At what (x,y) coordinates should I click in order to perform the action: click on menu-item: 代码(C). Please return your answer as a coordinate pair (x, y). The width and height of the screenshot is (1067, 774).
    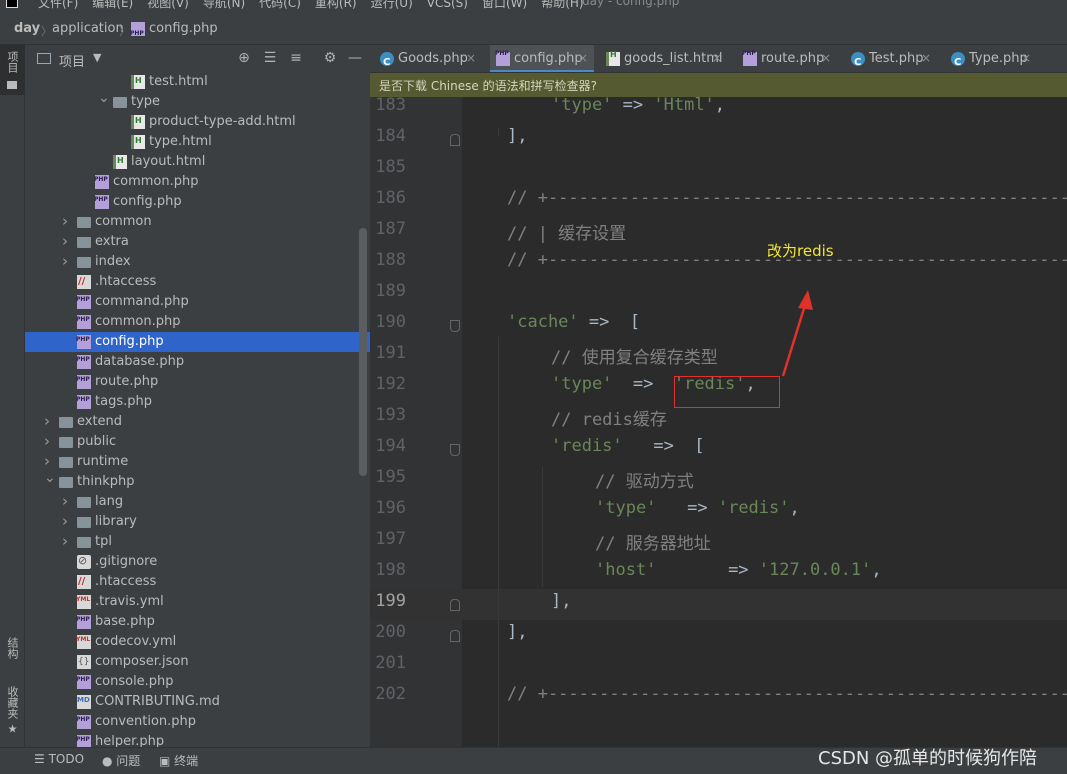
    Looking at the image, I should click on (280, 5).